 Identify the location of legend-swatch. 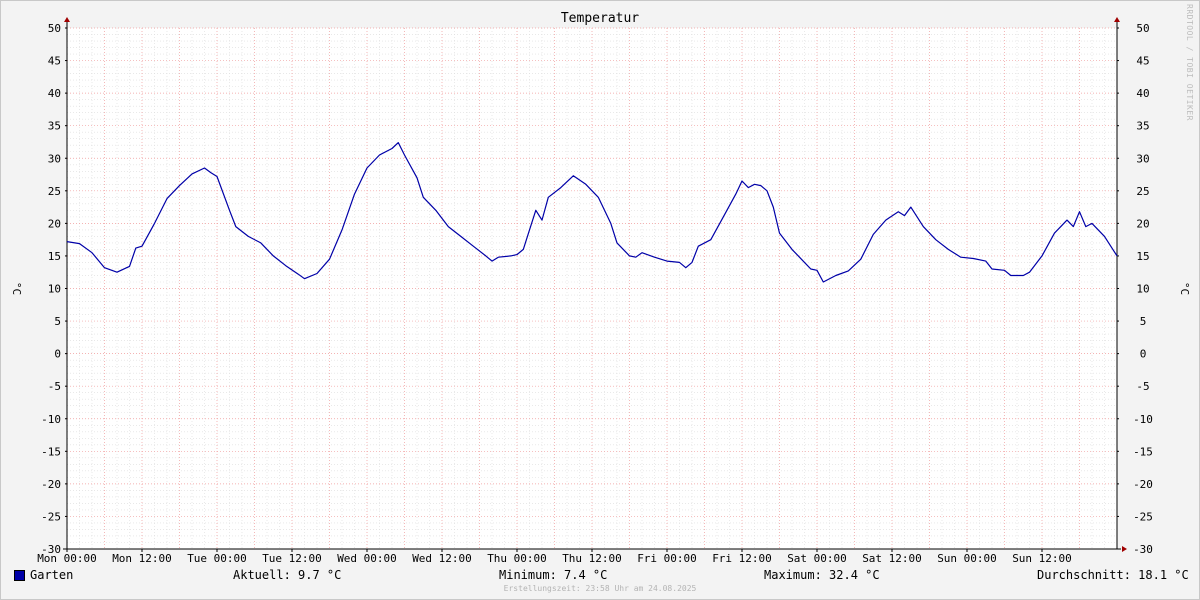
(19, 575).